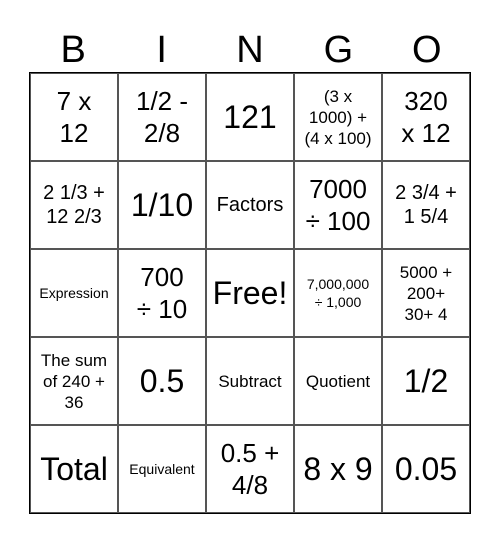 This screenshot has width=500, height=544. Describe the element at coordinates (250, 117) in the screenshot. I see `bingo-cell: 121` at that location.